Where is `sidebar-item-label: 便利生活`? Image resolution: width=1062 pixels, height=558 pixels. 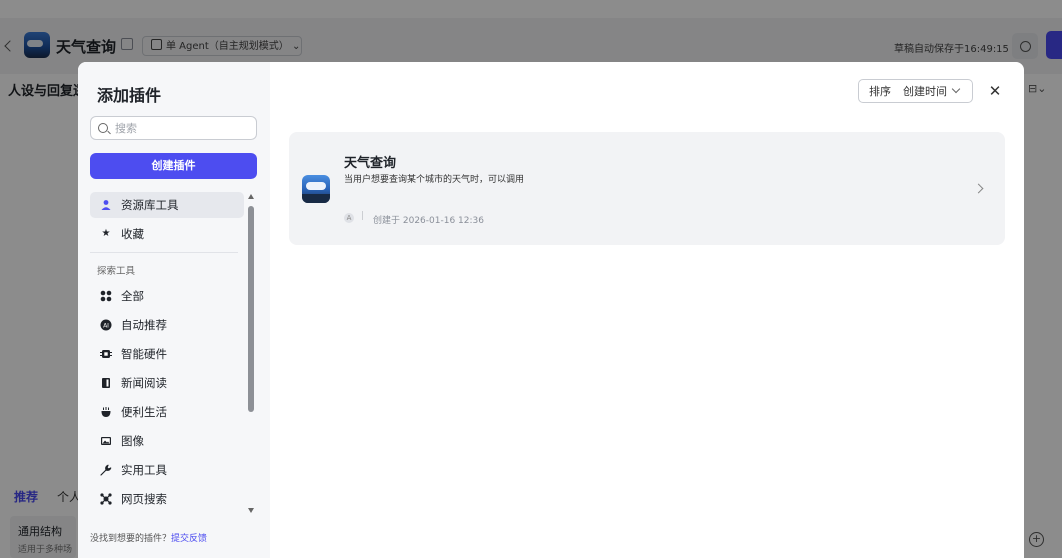
sidebar-item-label: 便利生活 is located at coordinates (144, 412).